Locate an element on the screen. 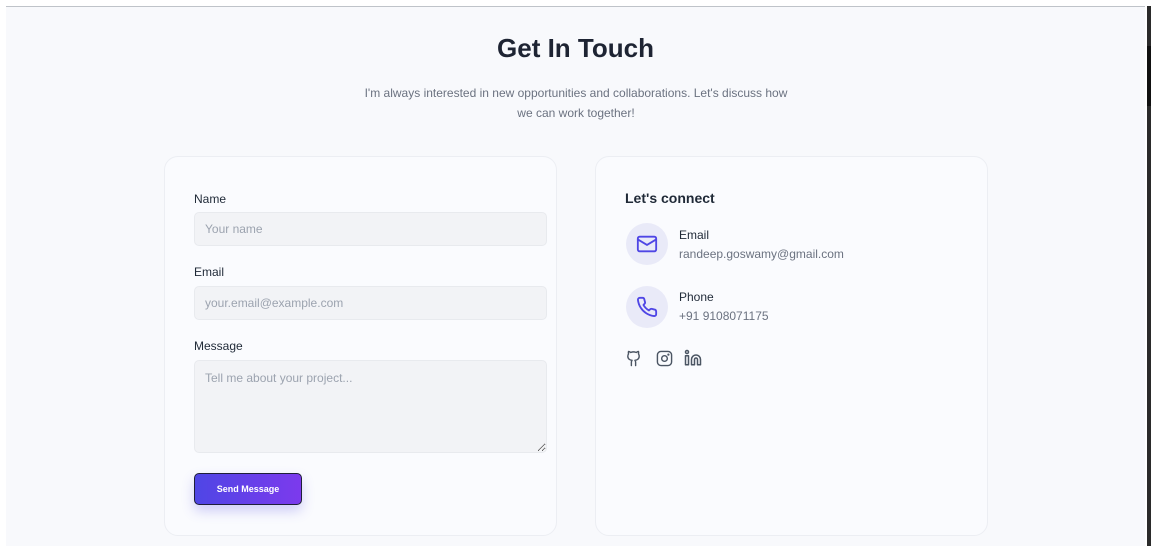  connect-title: Let's connect is located at coordinates (670, 198).